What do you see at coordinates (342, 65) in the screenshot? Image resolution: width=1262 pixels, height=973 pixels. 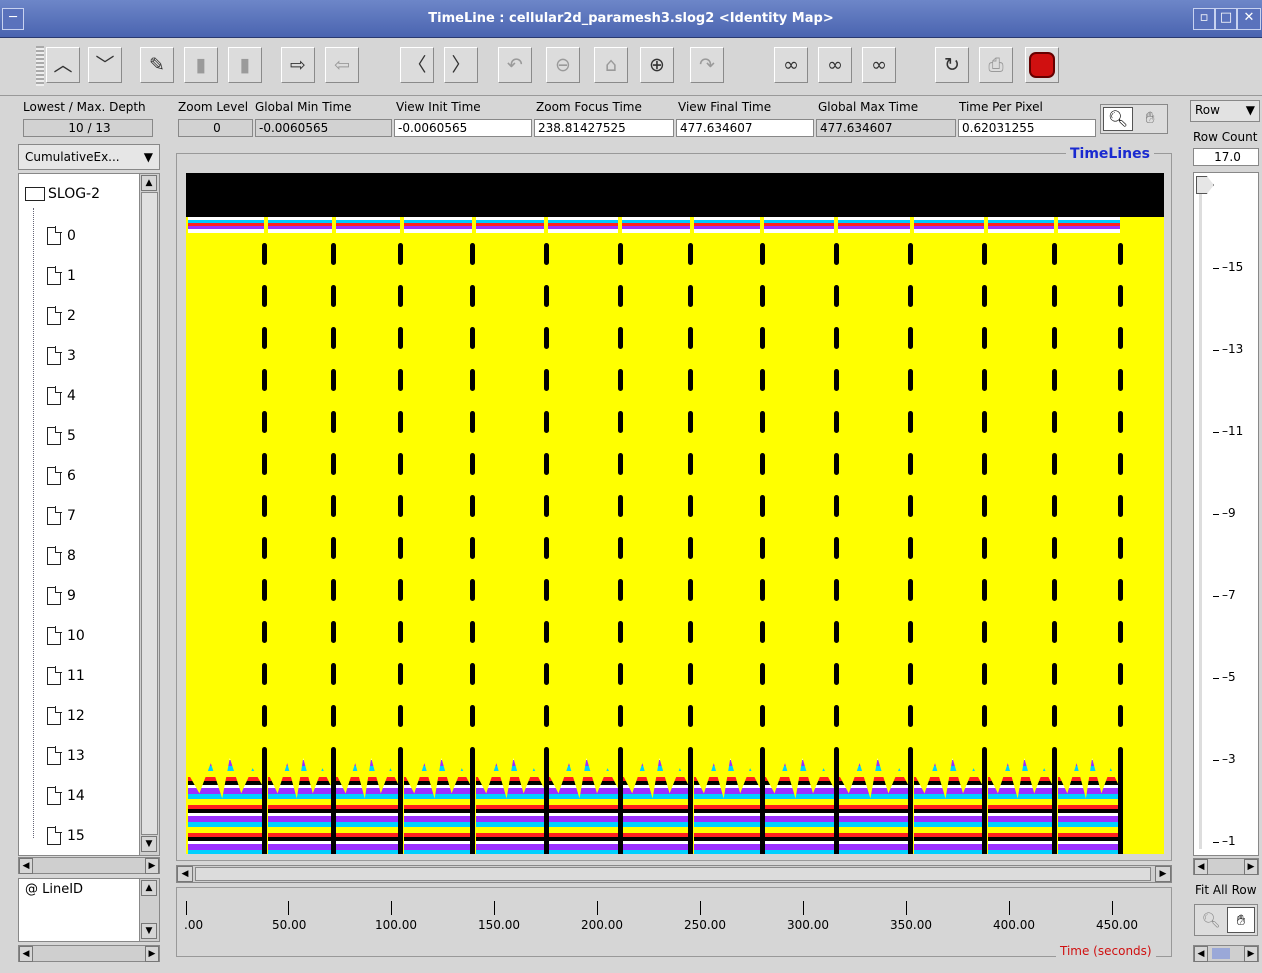 I see `import-button: ⇦` at bounding box center [342, 65].